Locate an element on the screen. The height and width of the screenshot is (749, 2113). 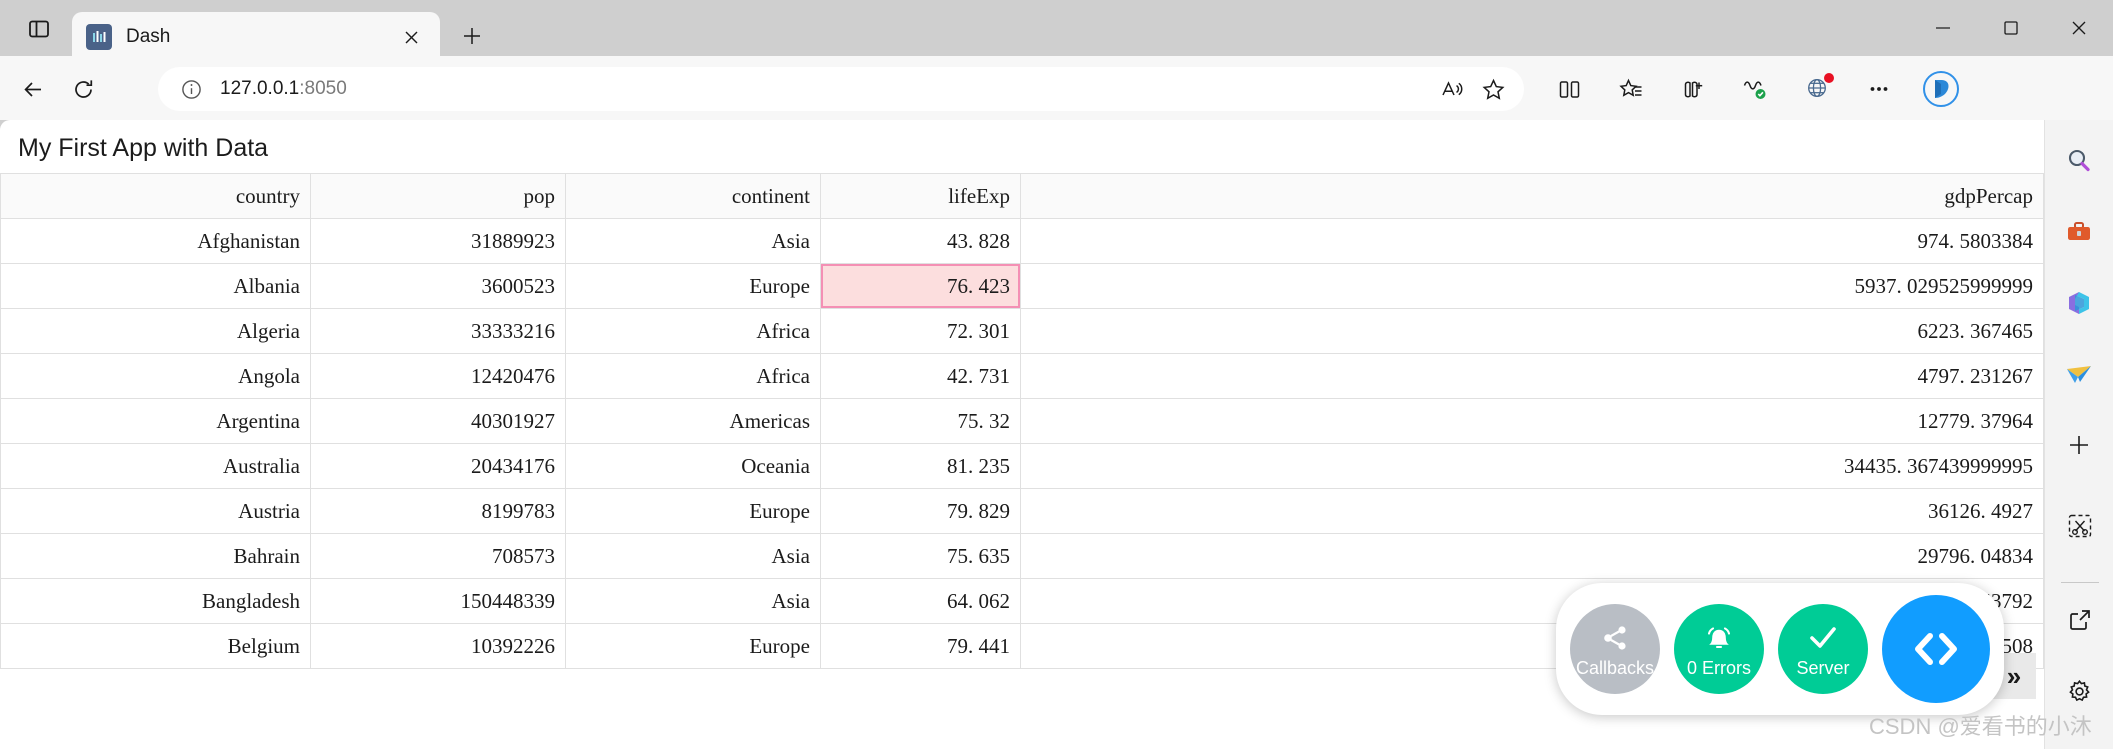
cell-country: Austria is located at coordinates (155, 511).